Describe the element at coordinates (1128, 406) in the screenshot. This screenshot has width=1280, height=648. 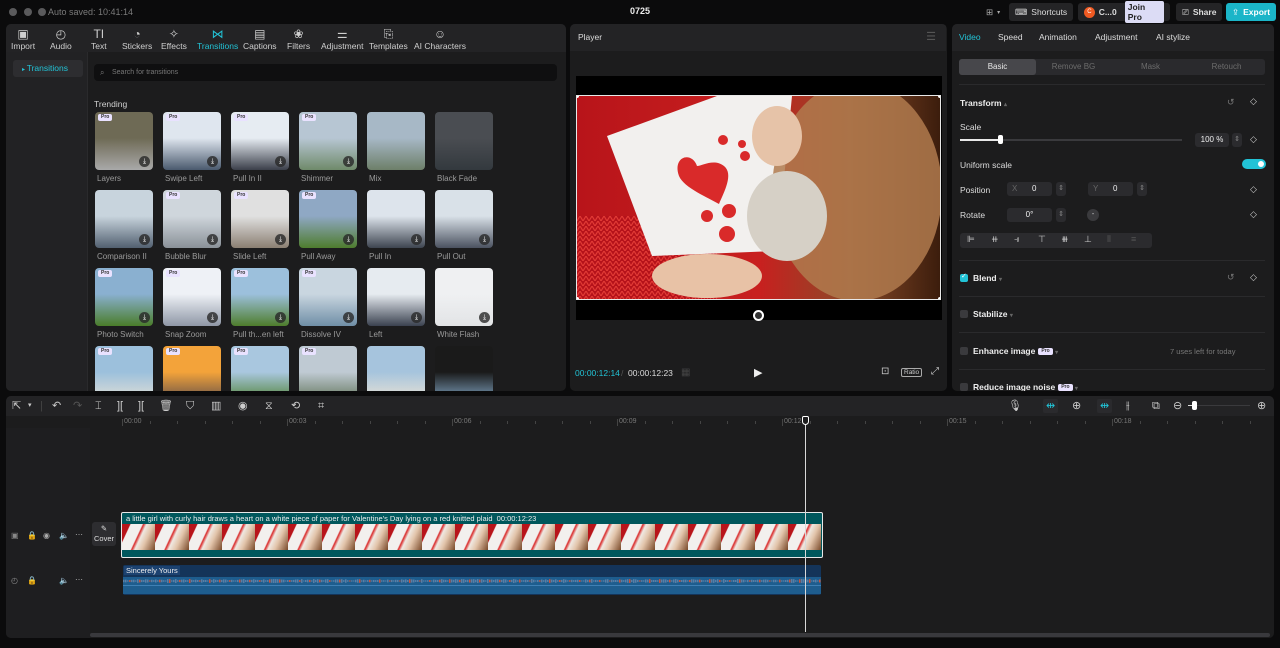
I see `preview-axis-icon: ⫲` at that location.